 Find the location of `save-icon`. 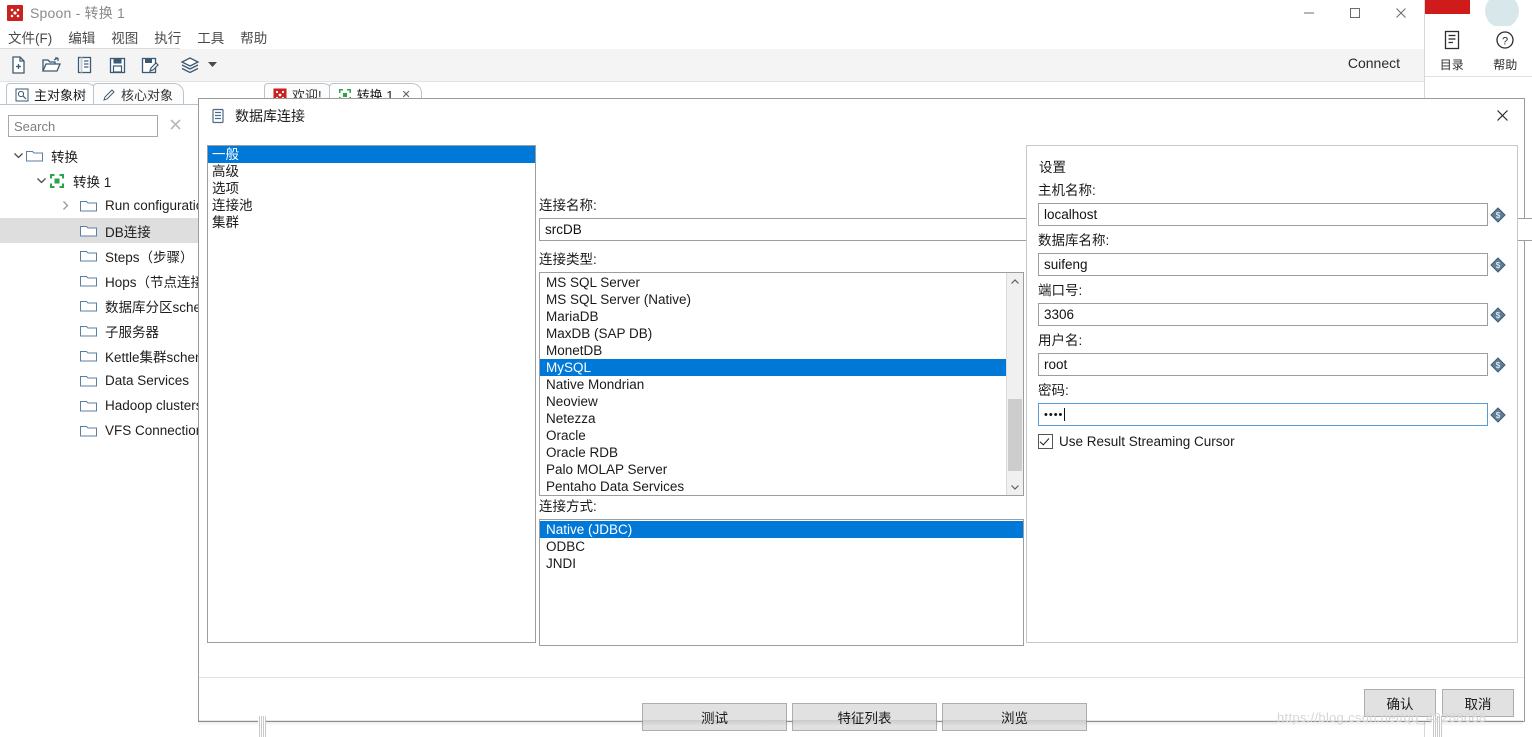

save-icon is located at coordinates (117, 65).